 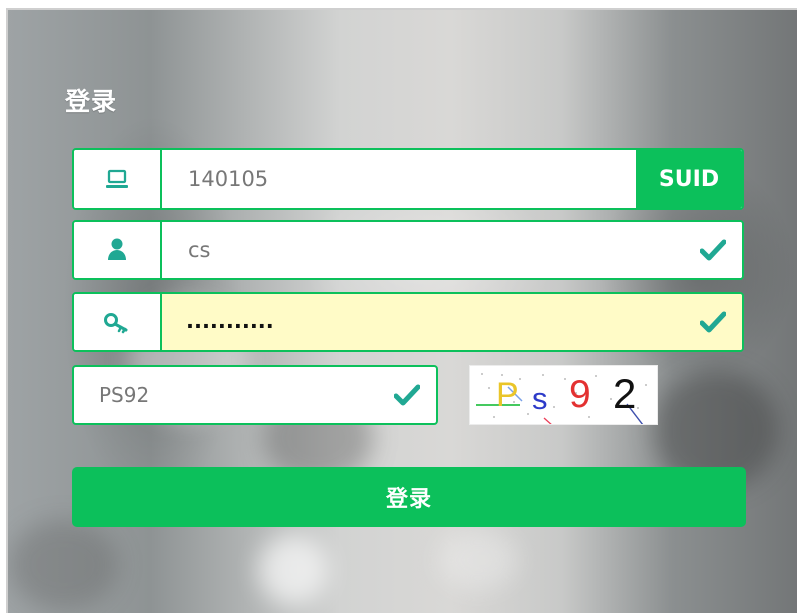 I want to click on suid-icon-box, so click(x=118, y=179).